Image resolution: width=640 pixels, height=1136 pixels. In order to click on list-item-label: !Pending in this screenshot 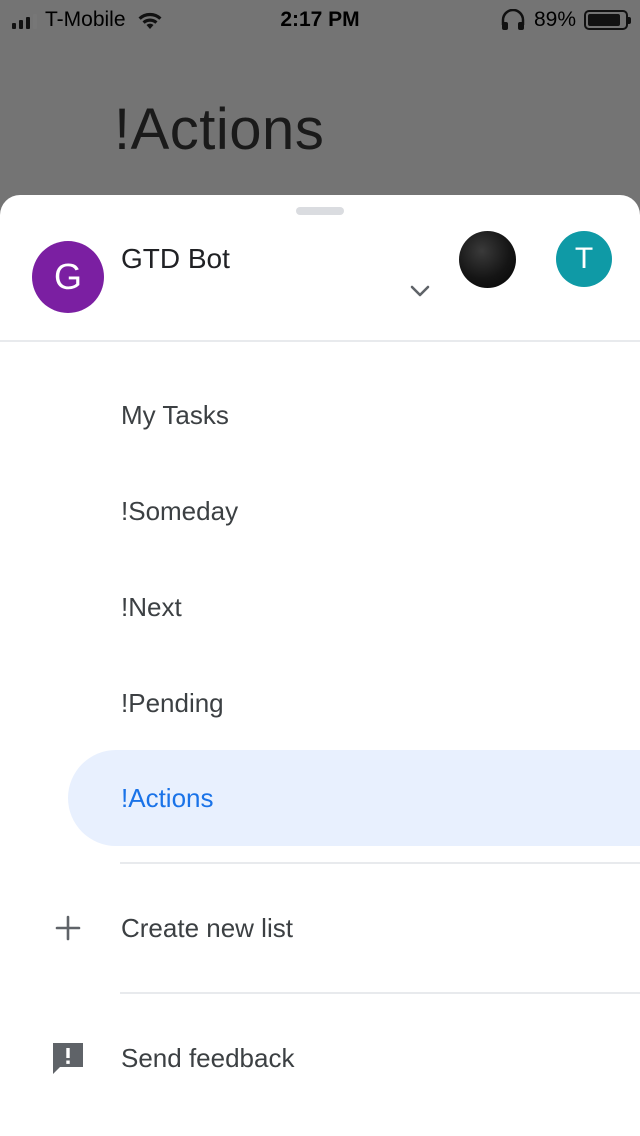, I will do `click(172, 702)`.